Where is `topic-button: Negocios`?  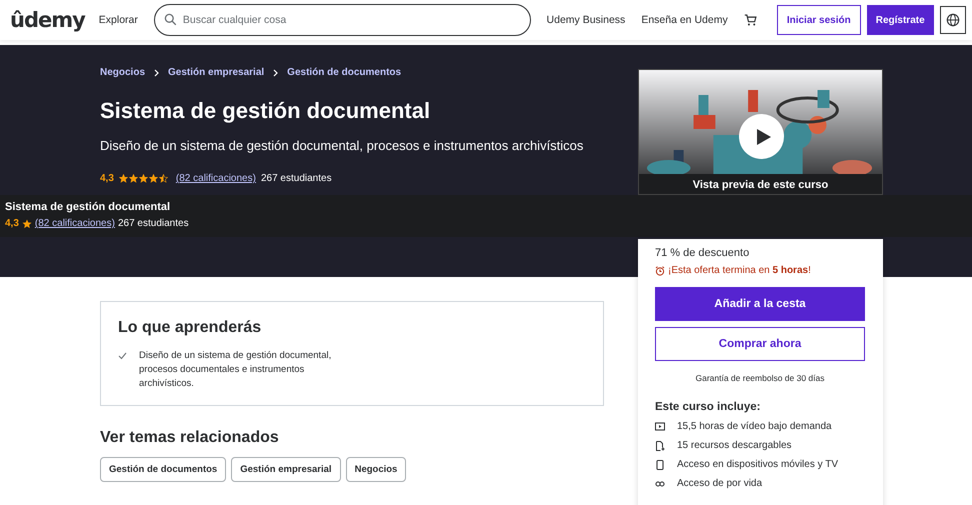
topic-button: Negocios is located at coordinates (376, 469).